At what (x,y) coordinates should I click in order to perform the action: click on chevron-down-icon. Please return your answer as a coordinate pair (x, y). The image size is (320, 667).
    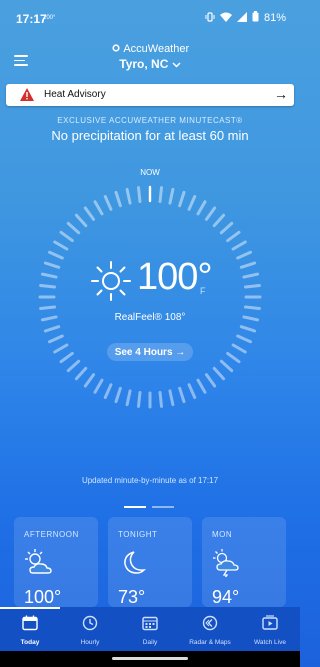
    Looking at the image, I should click on (176, 65).